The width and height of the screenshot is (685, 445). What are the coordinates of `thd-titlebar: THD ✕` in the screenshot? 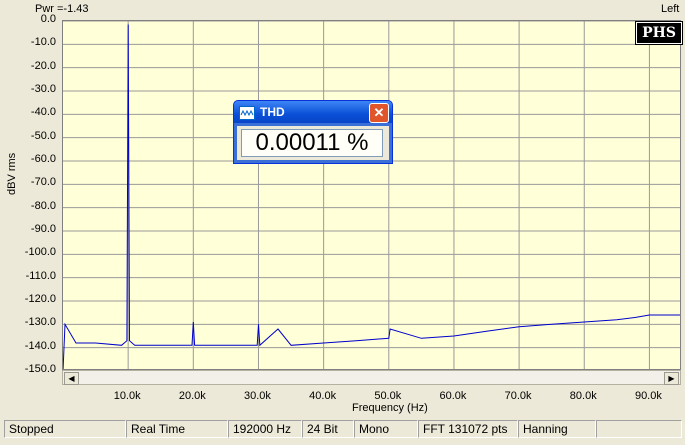 It's located at (313, 112).